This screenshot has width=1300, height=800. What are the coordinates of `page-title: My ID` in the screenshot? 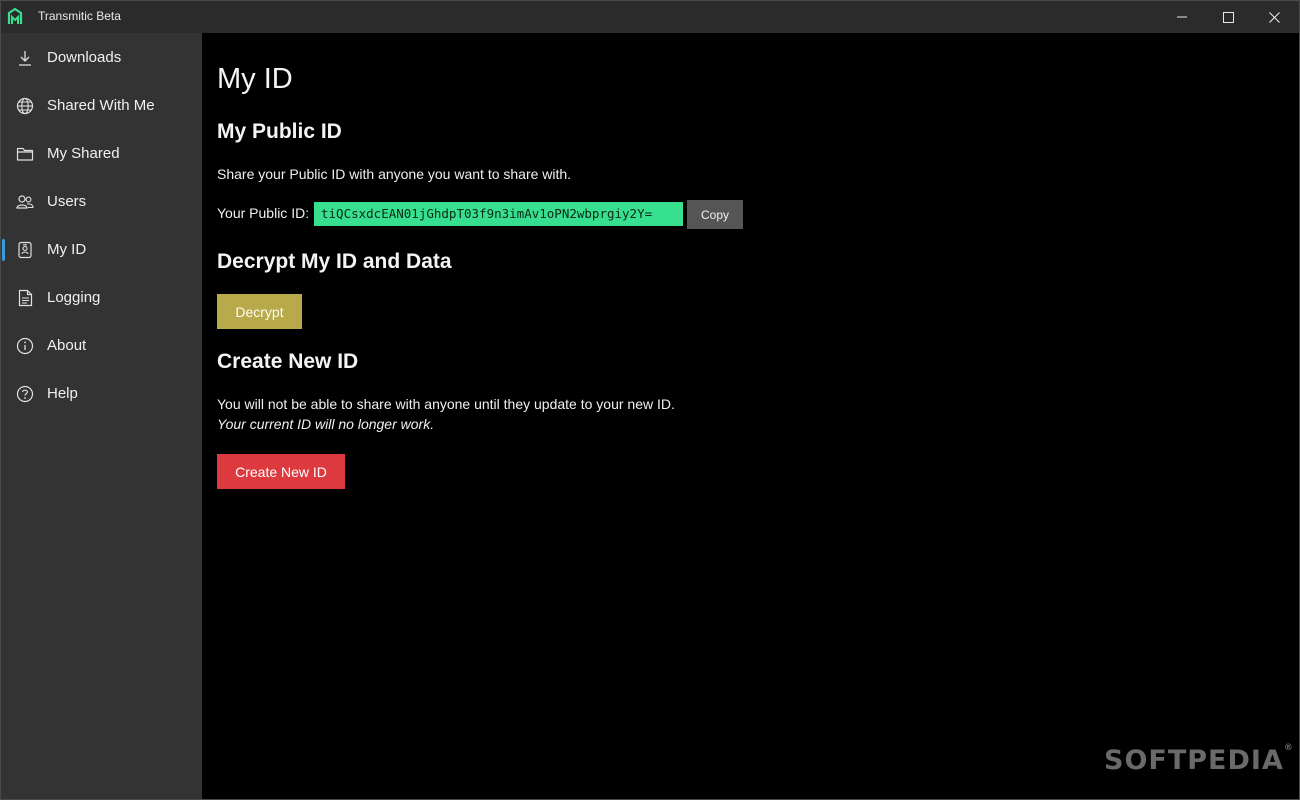 It's located at (255, 79).